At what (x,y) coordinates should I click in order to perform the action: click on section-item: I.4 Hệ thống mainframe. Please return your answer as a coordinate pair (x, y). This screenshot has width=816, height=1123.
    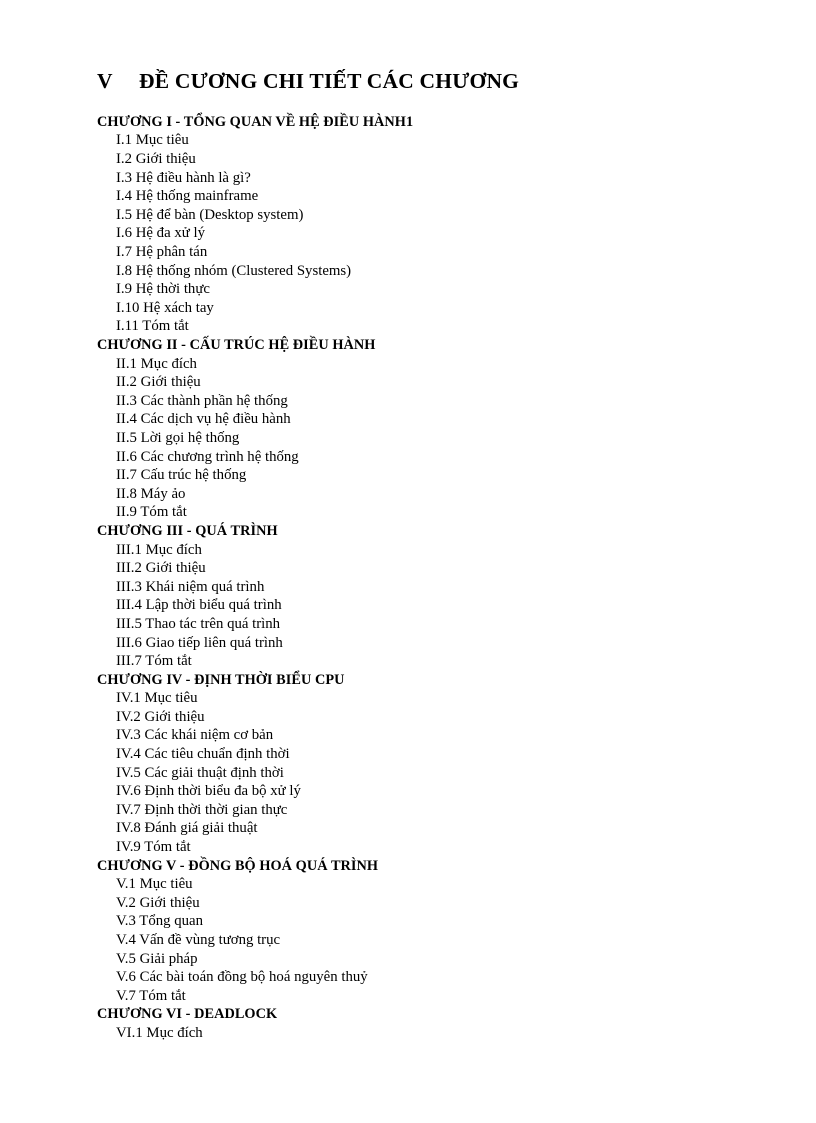
    Looking at the image, I should click on (417, 196).